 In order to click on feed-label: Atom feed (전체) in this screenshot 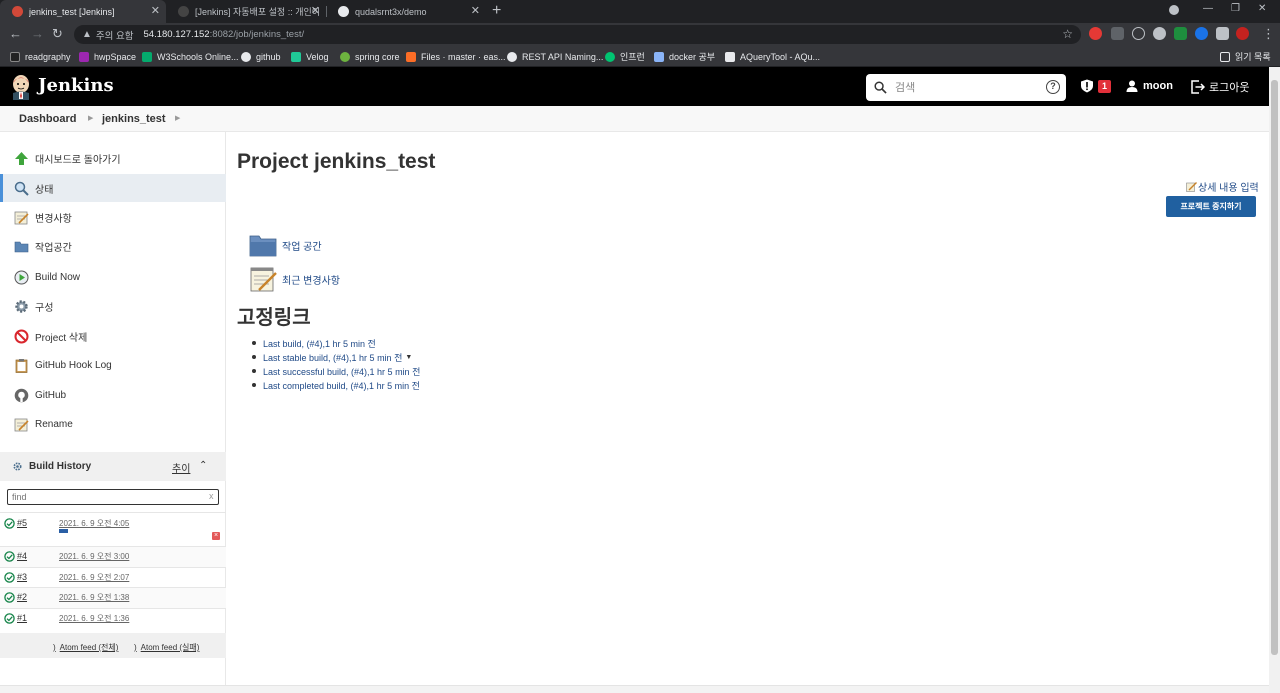, I will do `click(89, 647)`.